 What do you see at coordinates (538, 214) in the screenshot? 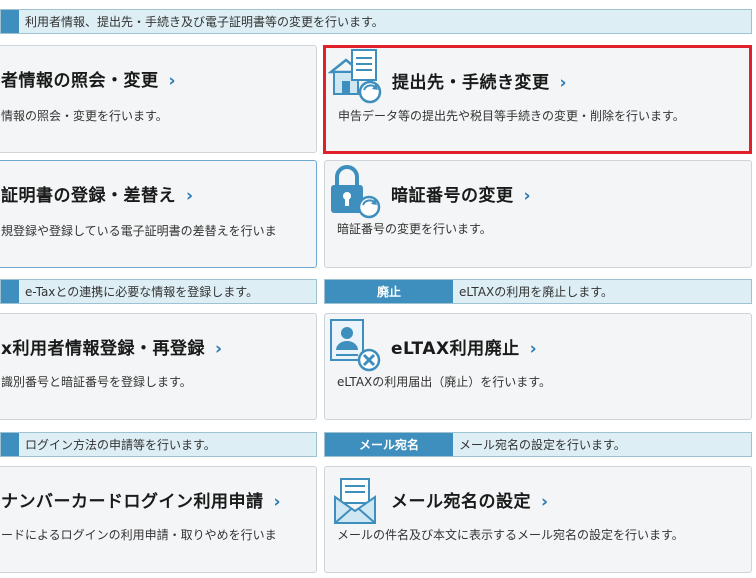
I see `card-pin-change: 暗証番号の変更 › 暗証番号の変更を行います。` at bounding box center [538, 214].